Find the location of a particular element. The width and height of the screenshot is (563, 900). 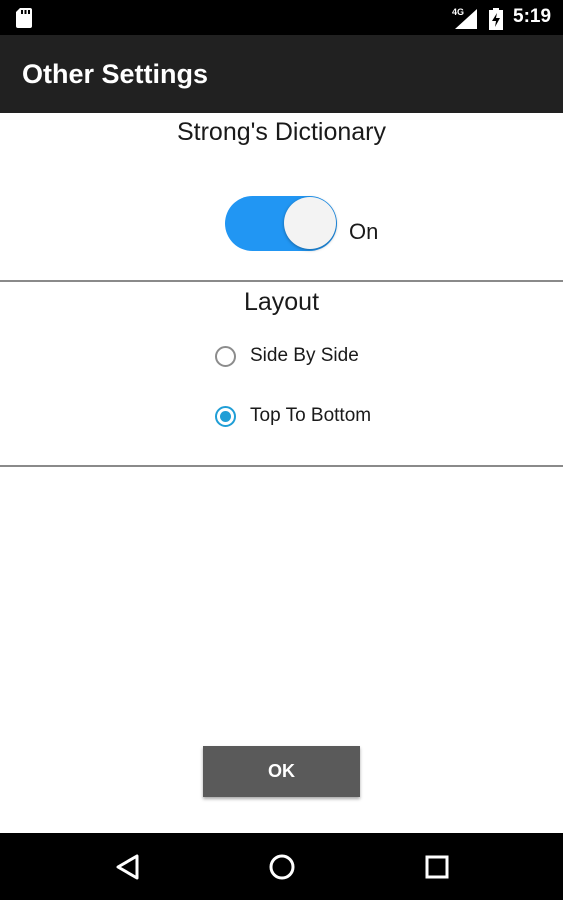

home-icon is located at coordinates (282, 867).